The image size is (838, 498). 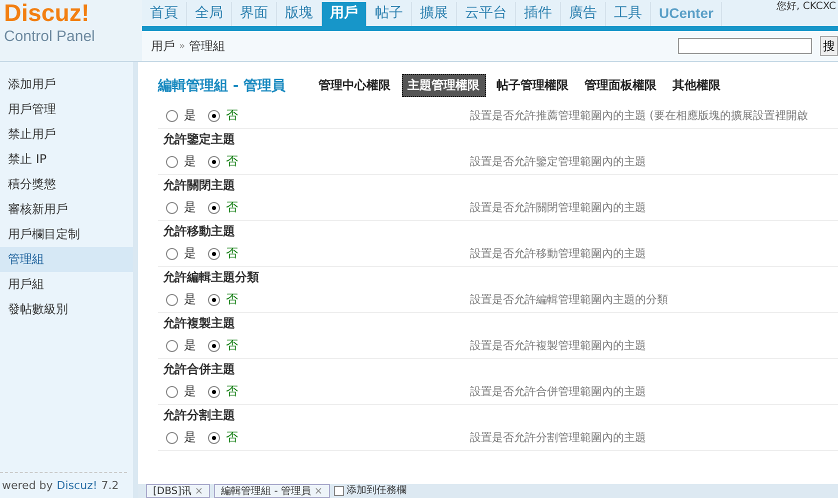 What do you see at coordinates (27, 485) in the screenshot?
I see `powered-by-text: wered by` at bounding box center [27, 485].